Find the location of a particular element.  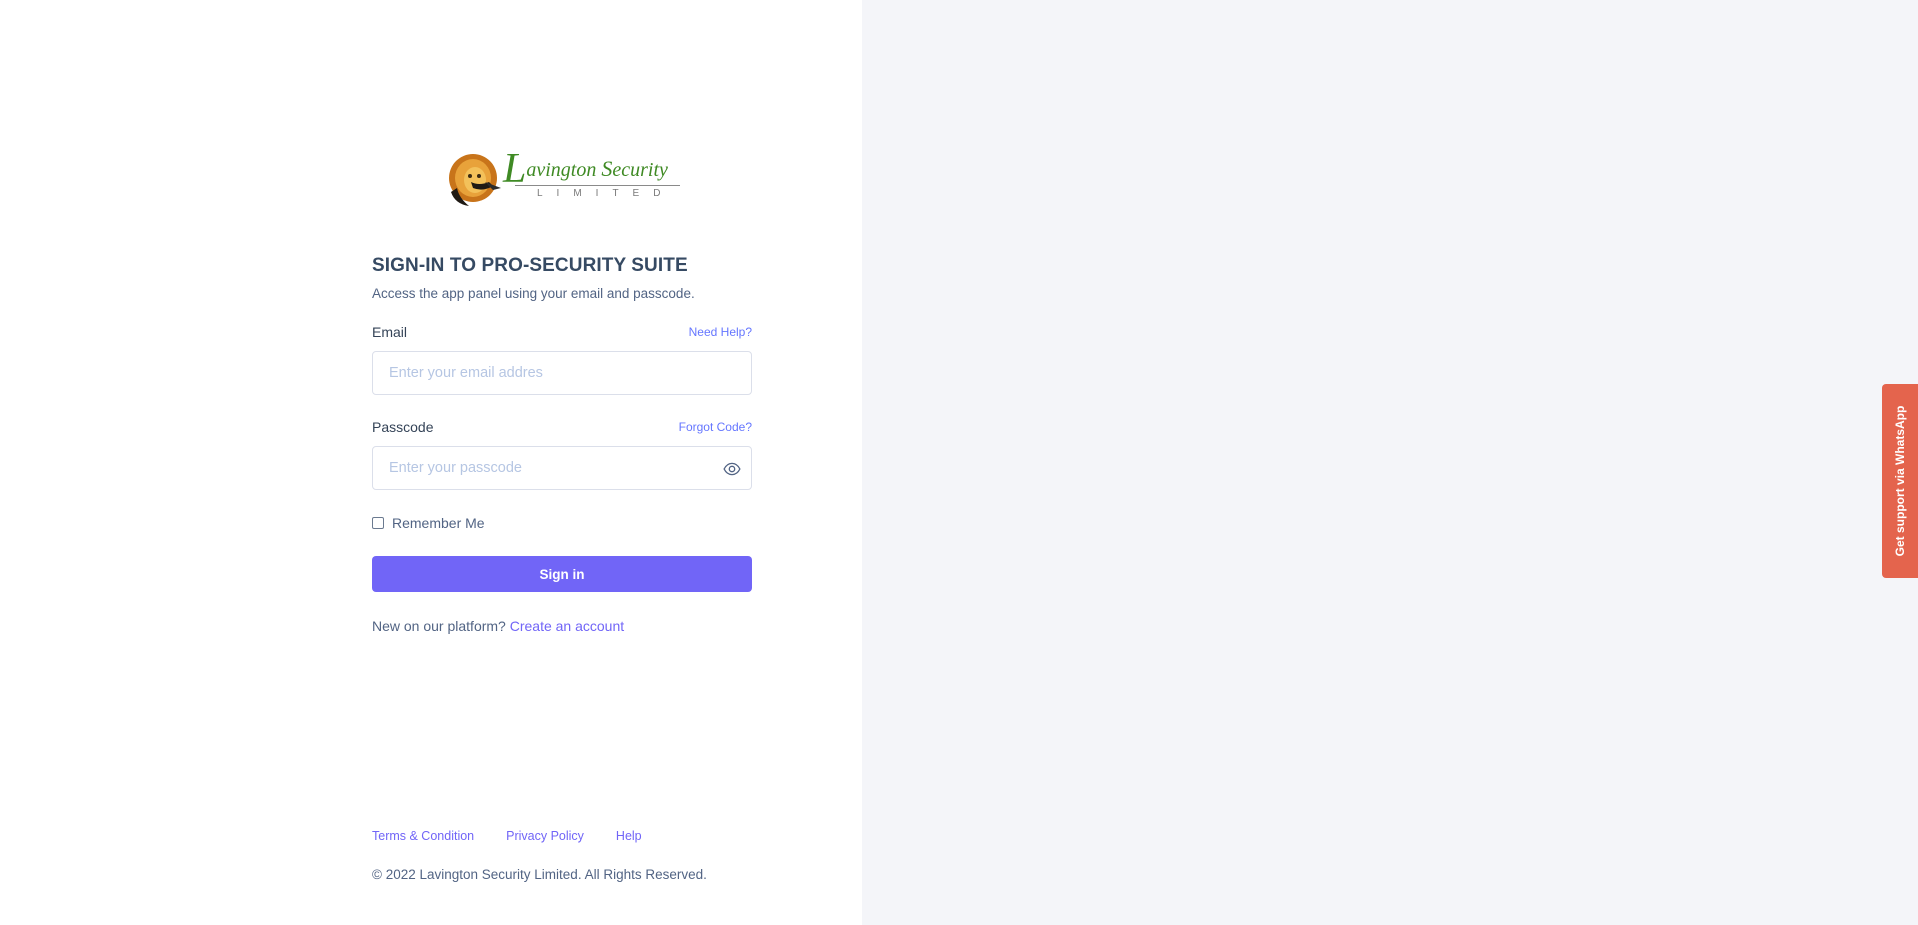

remember-me-checkbox is located at coordinates (378, 523).